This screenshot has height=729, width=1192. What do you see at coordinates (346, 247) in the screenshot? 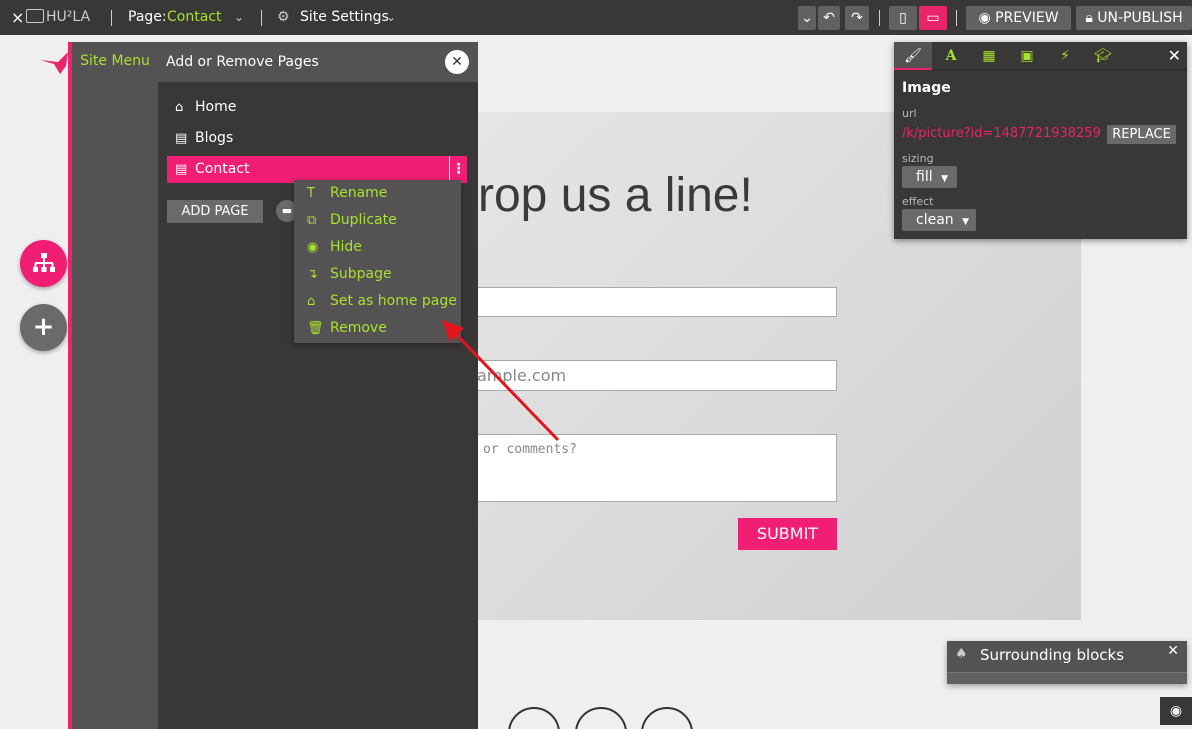
I see `menu-item-label: Hide` at bounding box center [346, 247].